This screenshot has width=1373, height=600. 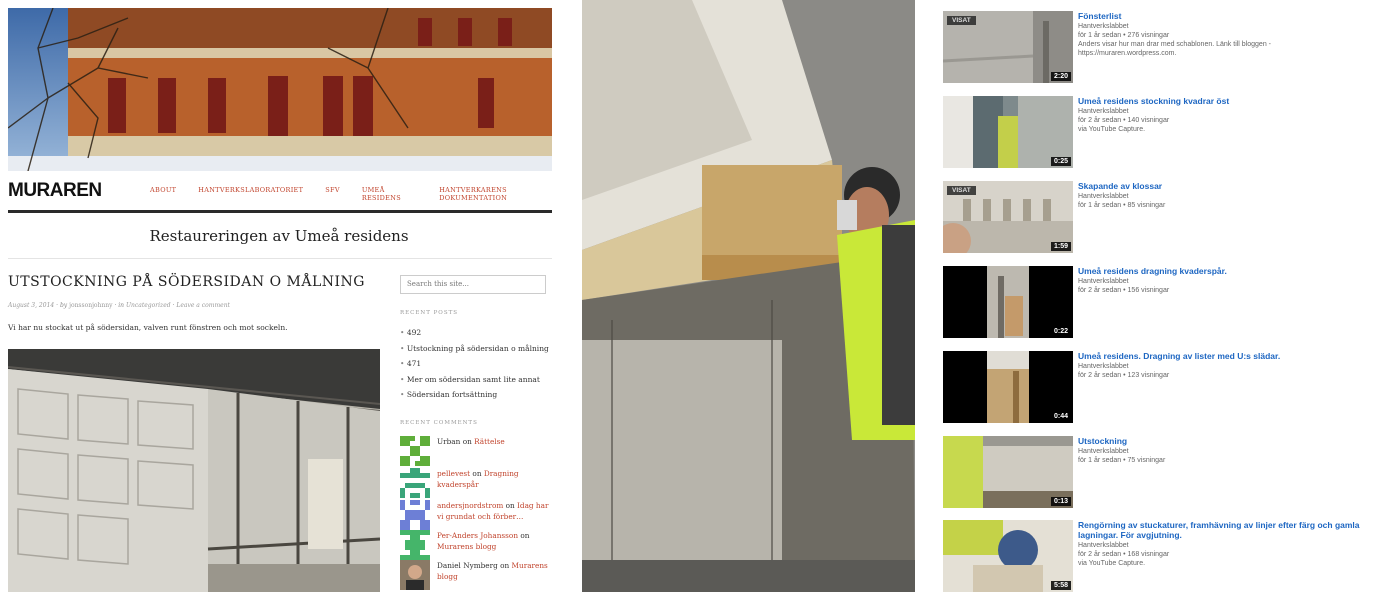 What do you see at coordinates (1124, 35) in the screenshot?
I see `video-stats: för 1 år sedan • 276 visningar` at bounding box center [1124, 35].